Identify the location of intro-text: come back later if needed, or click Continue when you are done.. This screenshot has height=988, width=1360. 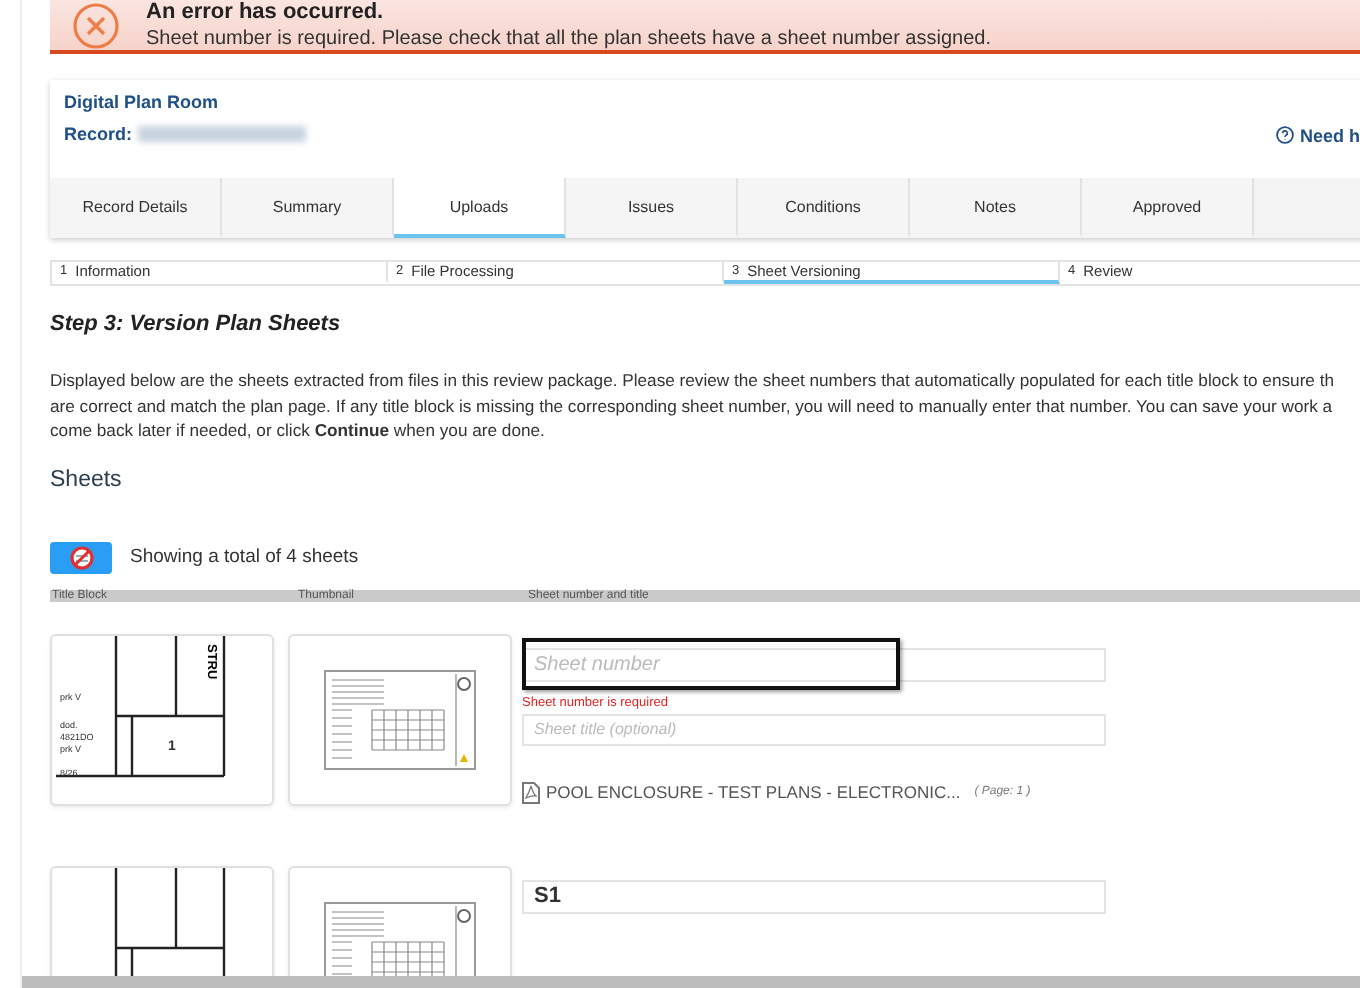
(298, 430).